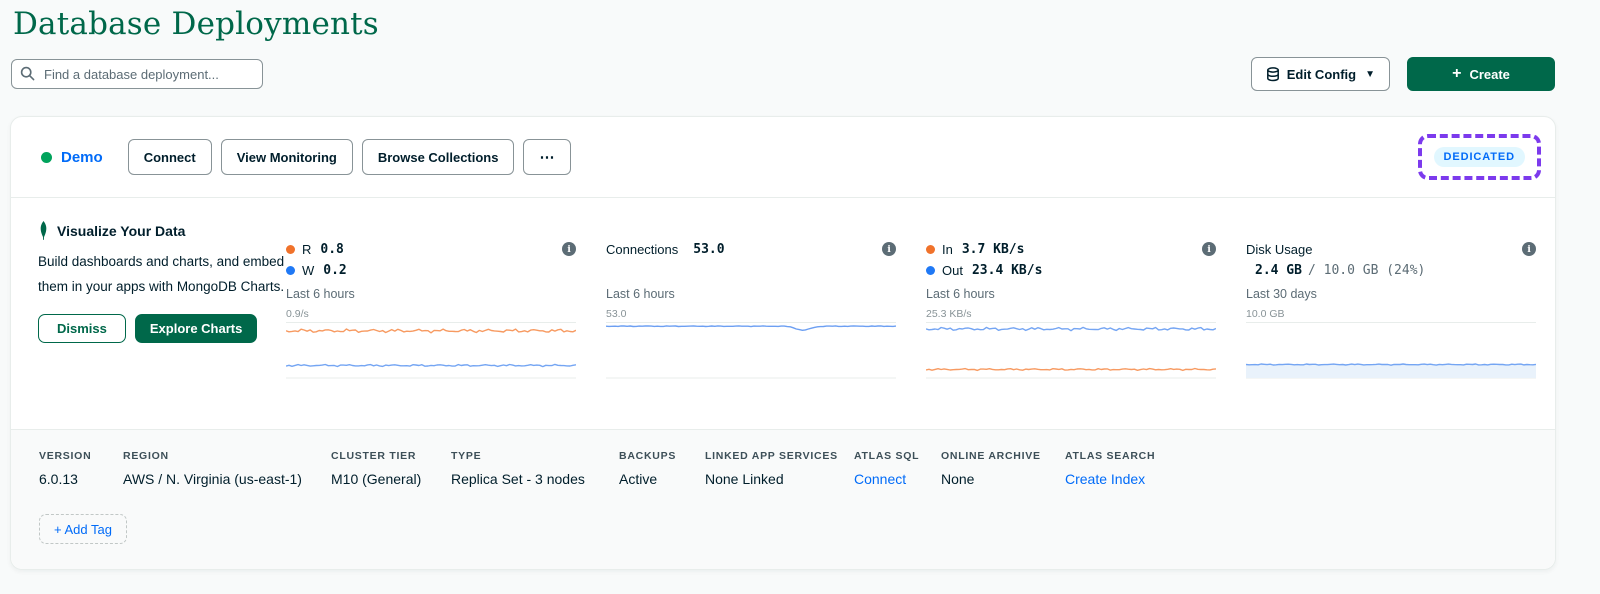 This screenshot has height=594, width=1600. I want to click on panel-header: R 0.8 W 0.2 i, so click(431, 262).